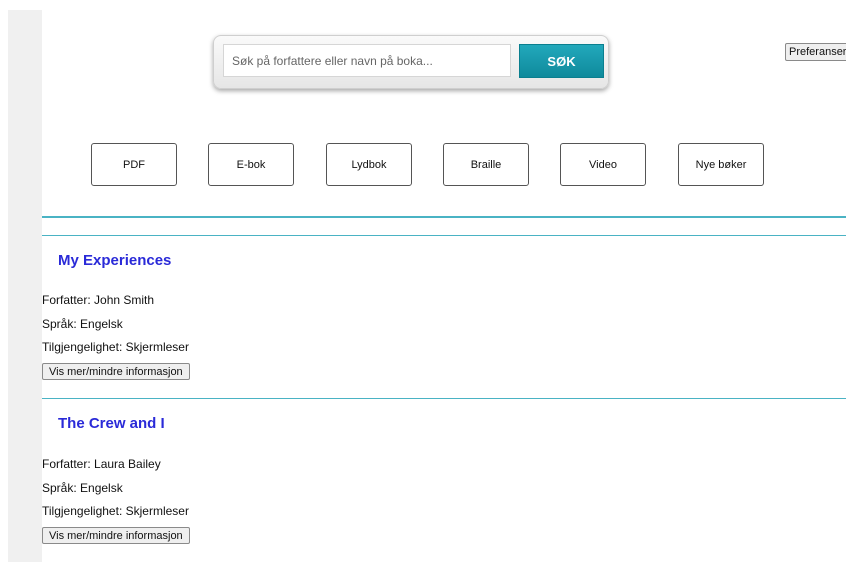  I want to click on search-bar: SØK, so click(411, 62).